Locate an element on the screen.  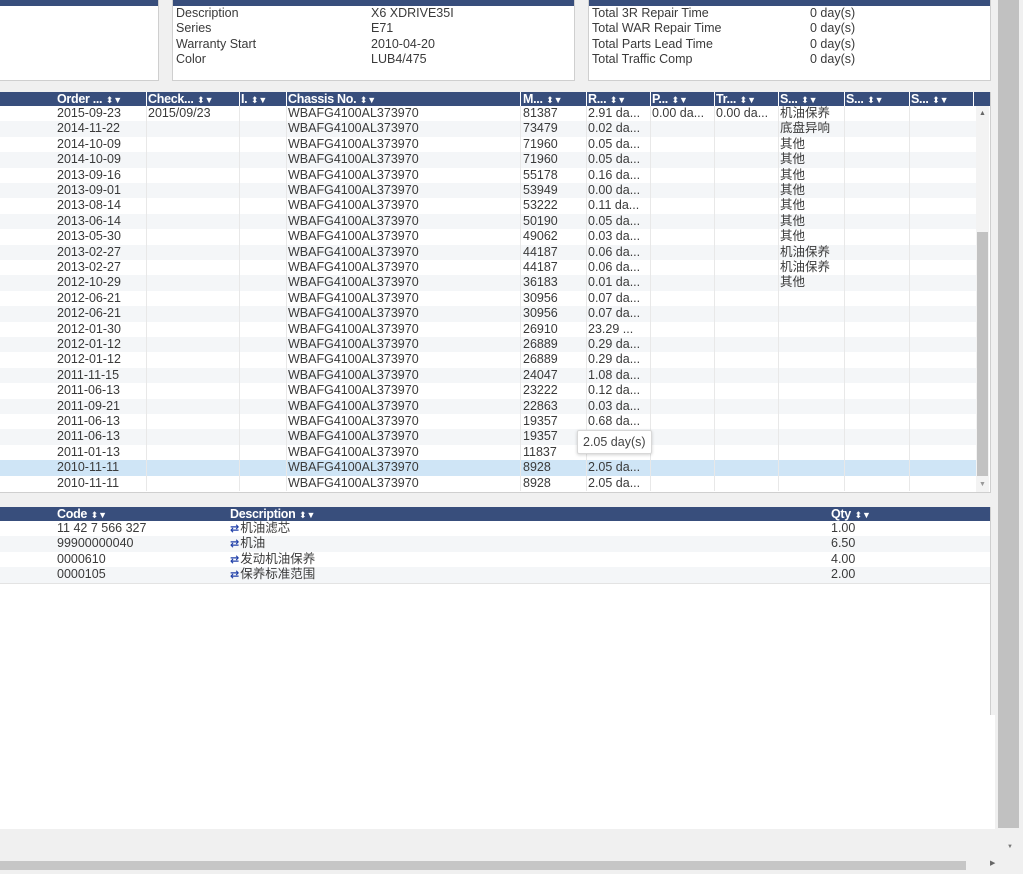
info-value: 0 day(s) is located at coordinates (833, 43).